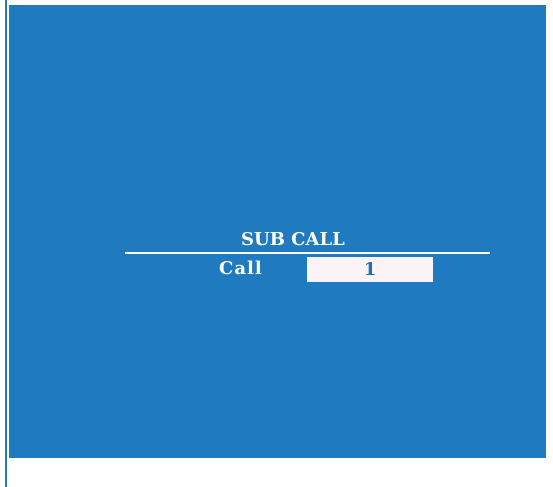  I want to click on call-field-label: Call, so click(241, 268).